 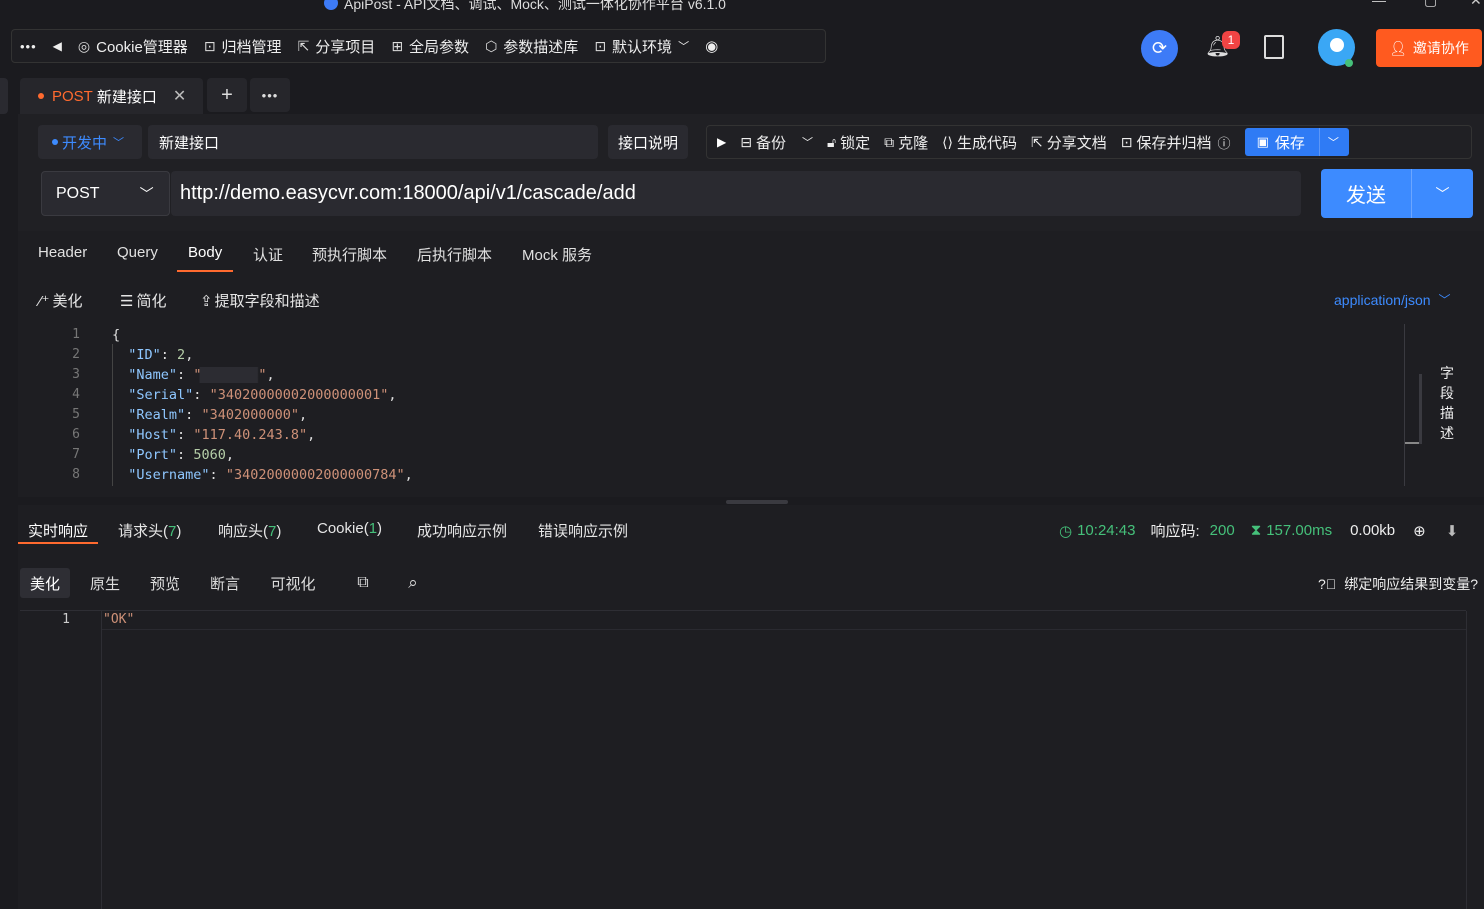 I want to click on tab-new-api: POST 新建接口 ✕, so click(x=111, y=96).